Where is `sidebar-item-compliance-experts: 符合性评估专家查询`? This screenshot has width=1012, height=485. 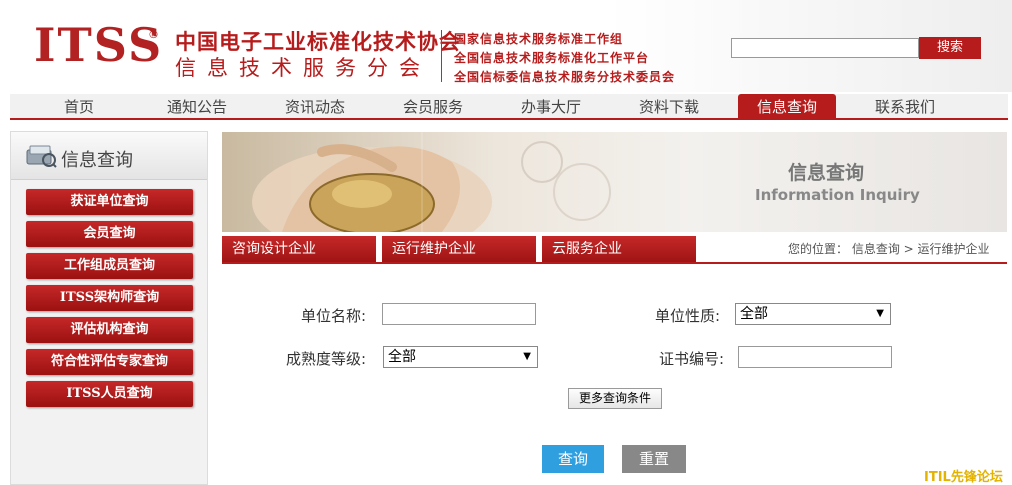 sidebar-item-compliance-experts: 符合性评估专家查询 is located at coordinates (109, 362).